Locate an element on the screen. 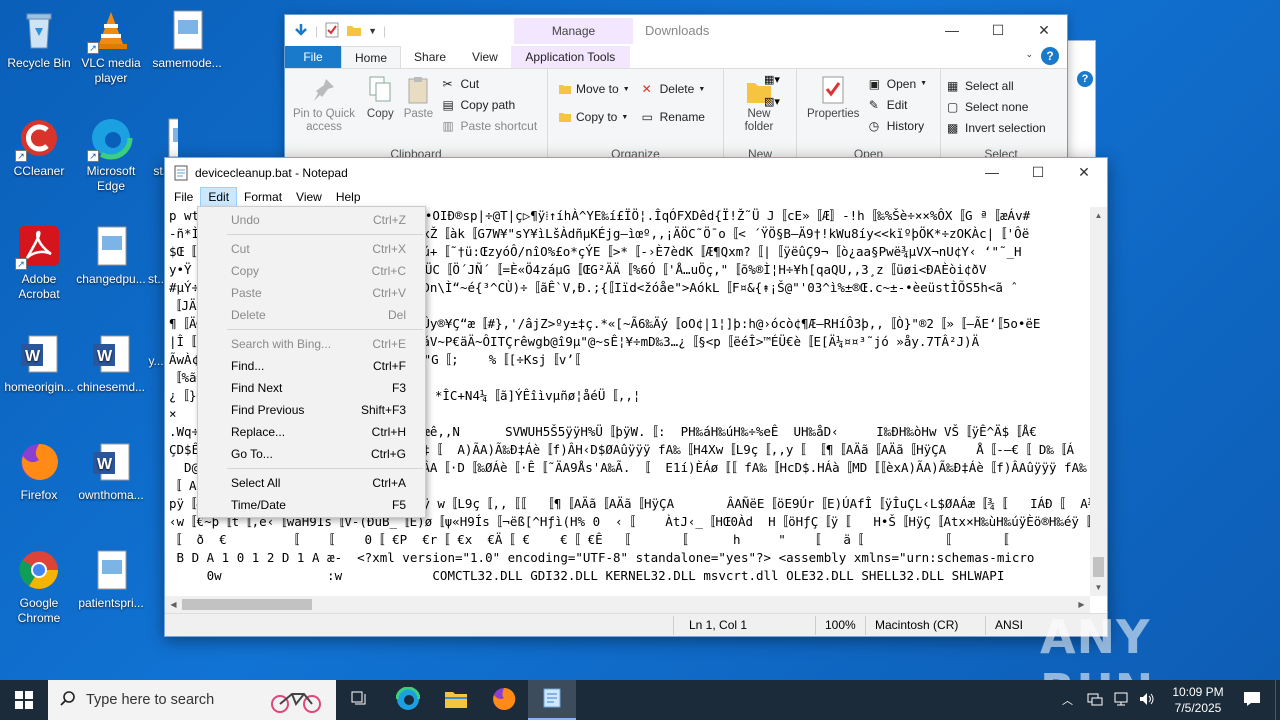 The image size is (1280, 720). move-to-button: Move to ▼ is located at coordinates (594, 89).